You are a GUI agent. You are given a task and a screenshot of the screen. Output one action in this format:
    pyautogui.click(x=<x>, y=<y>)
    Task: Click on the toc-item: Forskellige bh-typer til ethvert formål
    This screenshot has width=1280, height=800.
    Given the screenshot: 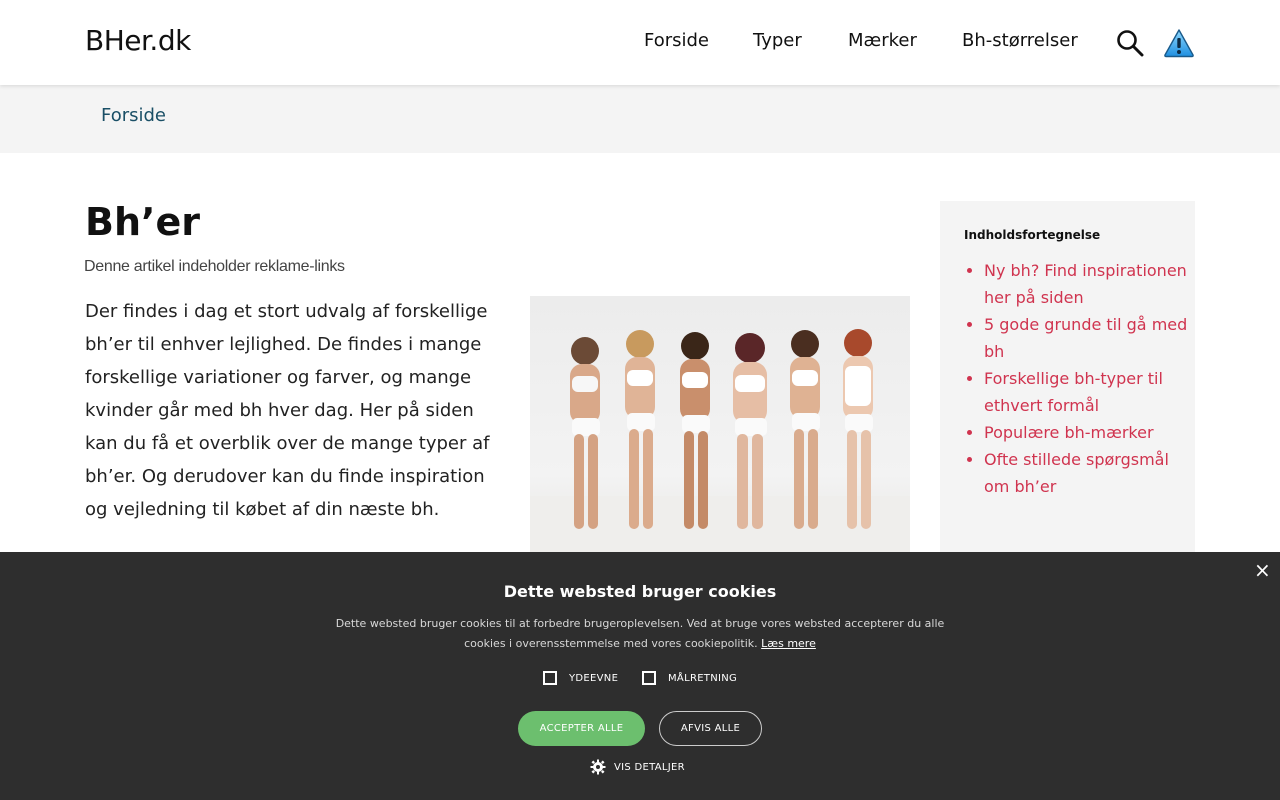 What is the action you would take?
    pyautogui.click(x=1089, y=392)
    